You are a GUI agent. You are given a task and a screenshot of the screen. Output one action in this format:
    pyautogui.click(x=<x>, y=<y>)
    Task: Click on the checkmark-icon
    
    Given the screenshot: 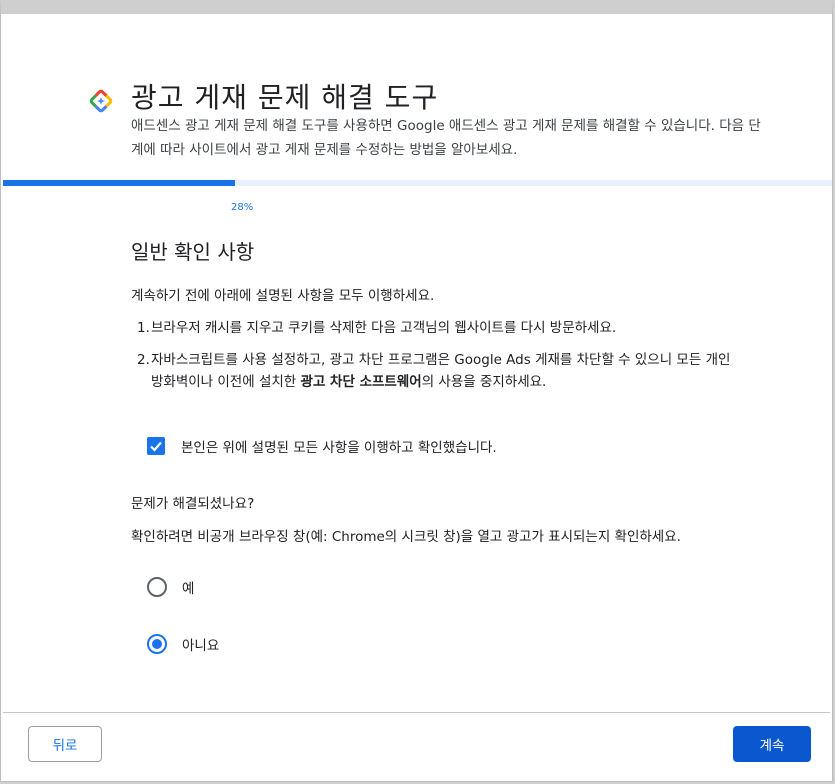 What is the action you would take?
    pyautogui.click(x=156, y=446)
    